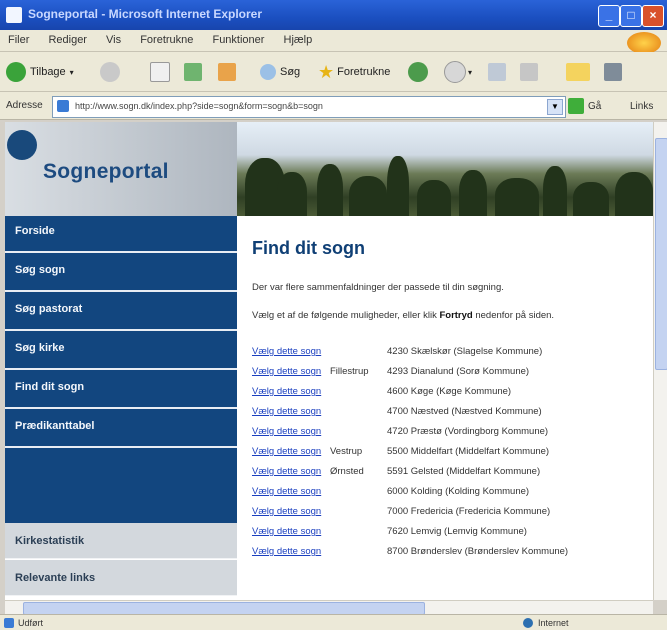 The height and width of the screenshot is (630, 667). I want to click on mail-button, so click(497, 72).